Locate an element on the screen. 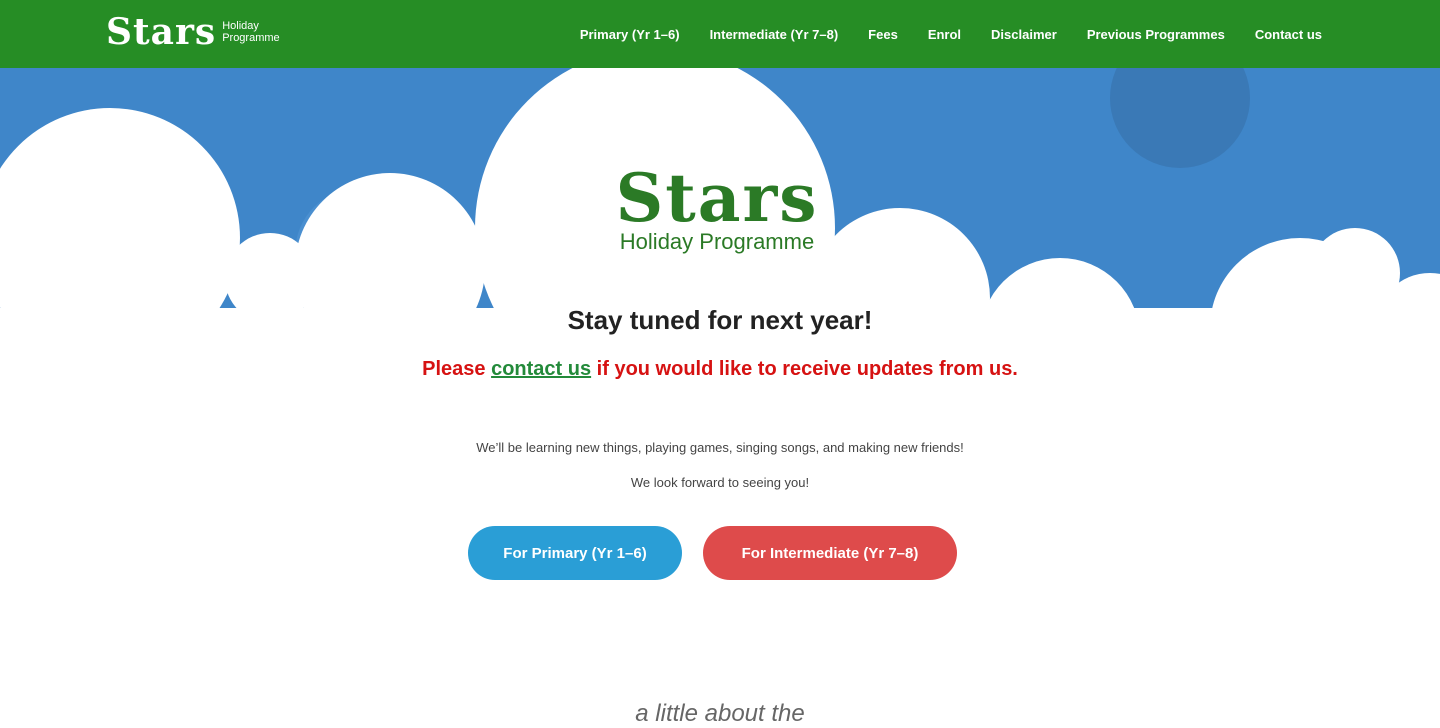 This screenshot has width=1440, height=728. logo-subtitle: Holiday Programme is located at coordinates (250, 32).